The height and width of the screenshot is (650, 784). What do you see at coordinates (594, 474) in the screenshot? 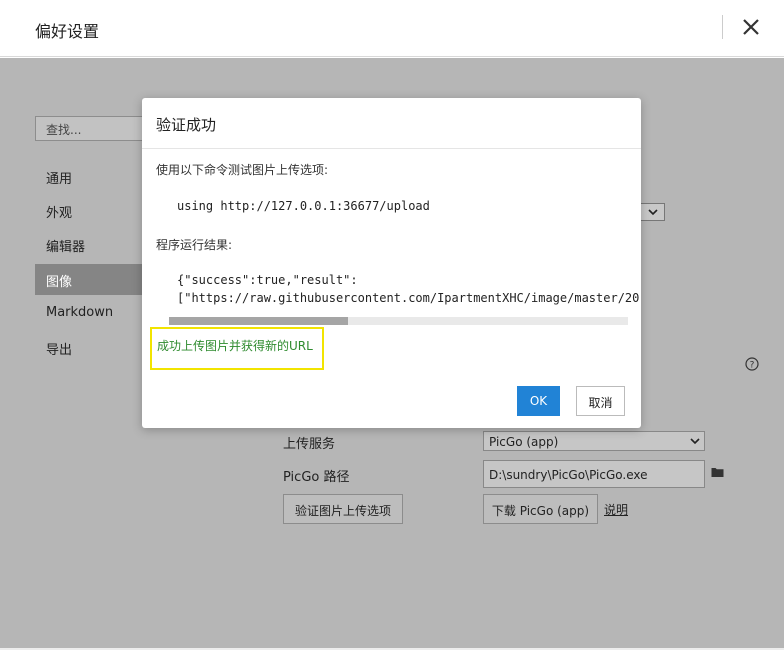
I see `picgo-path-input: D:\sundry\PicGo\PicGo.exe` at bounding box center [594, 474].